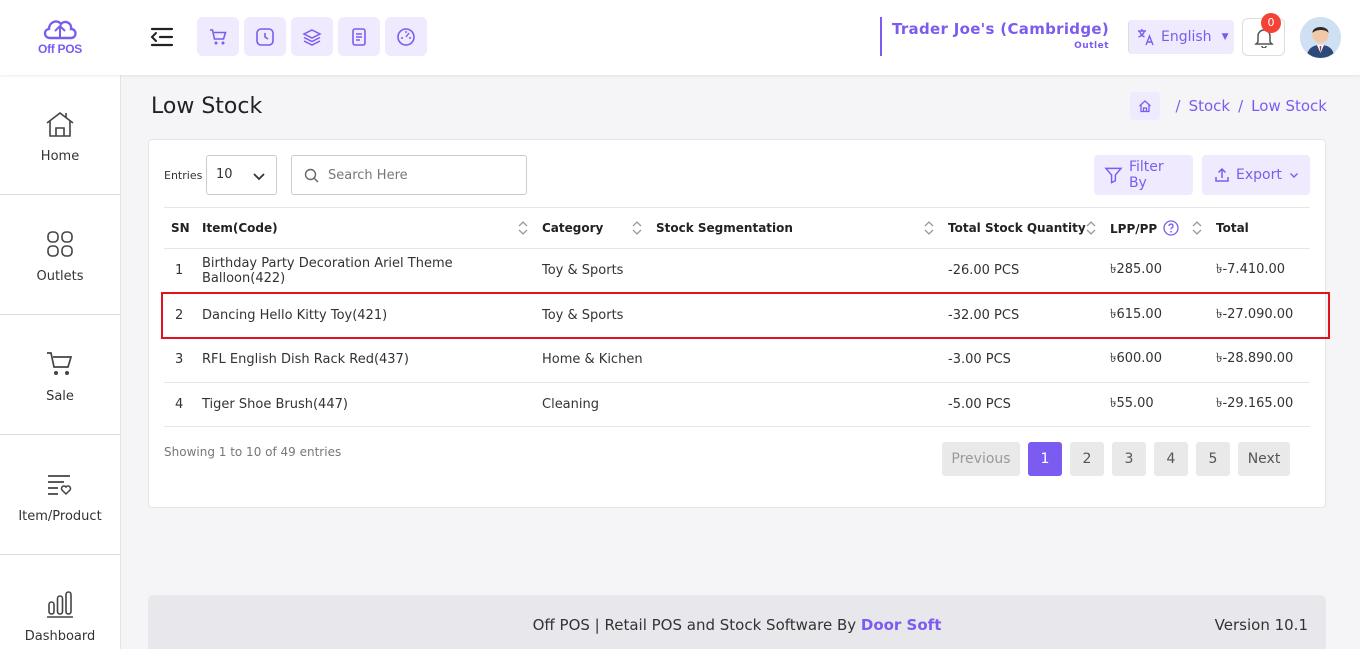 The image size is (1360, 649). I want to click on pagination-page-4: 4, so click(1171, 459).